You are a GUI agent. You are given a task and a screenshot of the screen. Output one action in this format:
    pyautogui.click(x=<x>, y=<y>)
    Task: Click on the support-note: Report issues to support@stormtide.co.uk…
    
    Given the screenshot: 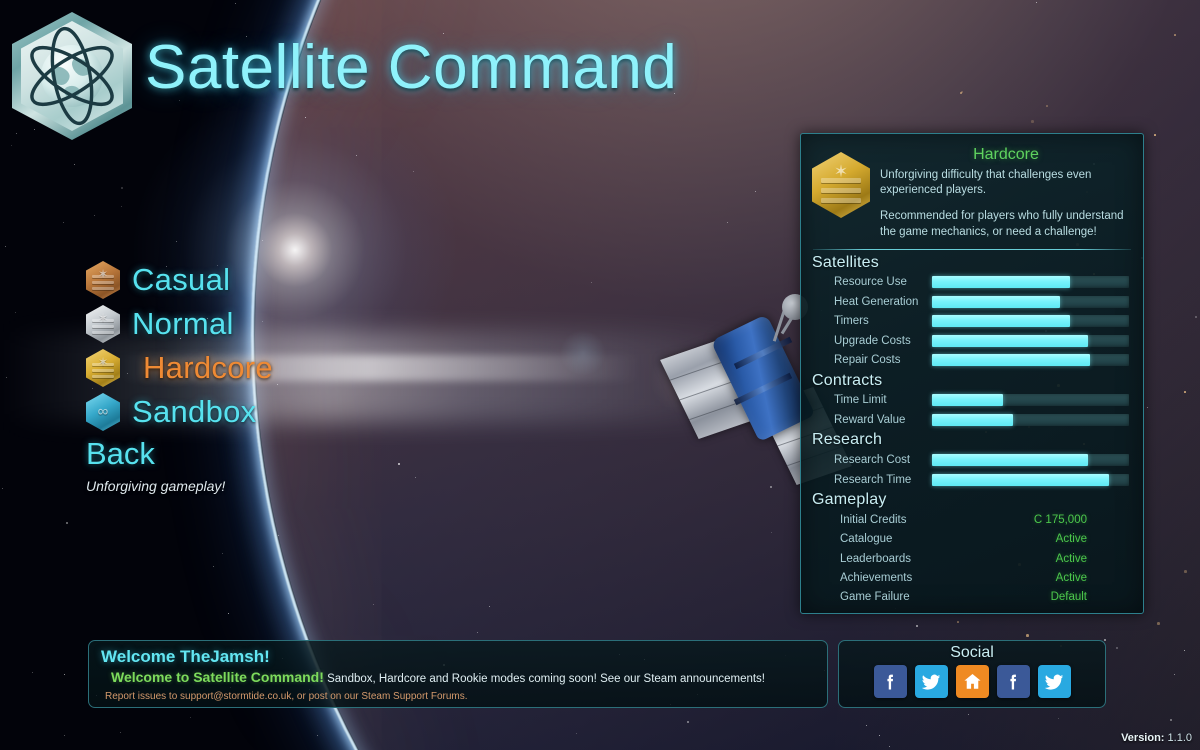 What is the action you would take?
    pyautogui.click(x=286, y=696)
    